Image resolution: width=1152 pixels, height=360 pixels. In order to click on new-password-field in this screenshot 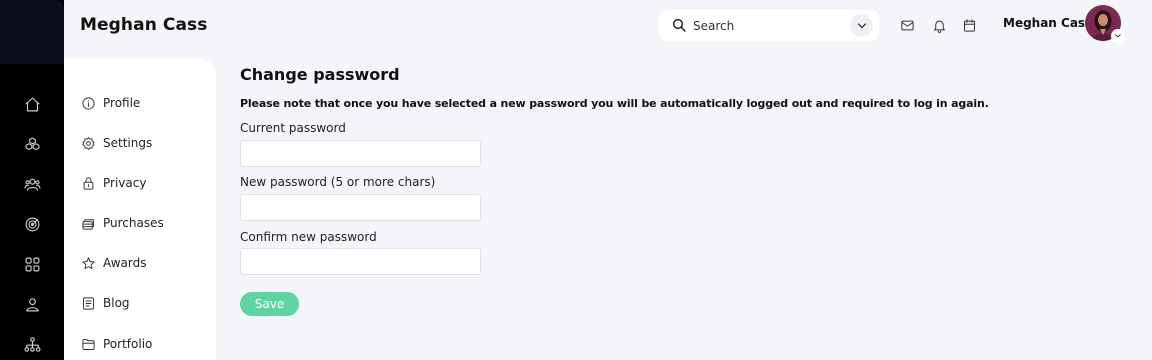, I will do `click(360, 207)`.